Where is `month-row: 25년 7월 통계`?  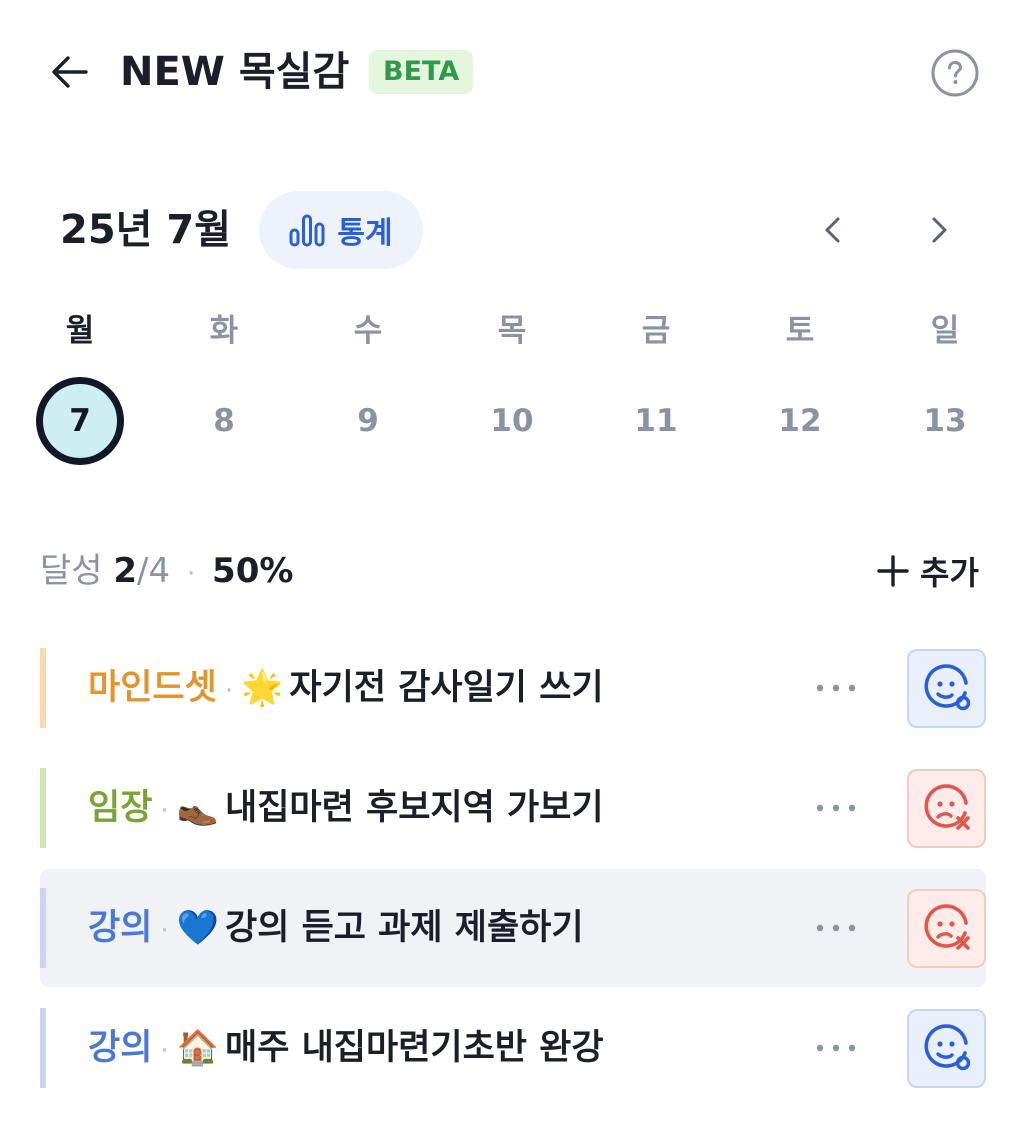 month-row: 25년 7월 통계 is located at coordinates (513, 230).